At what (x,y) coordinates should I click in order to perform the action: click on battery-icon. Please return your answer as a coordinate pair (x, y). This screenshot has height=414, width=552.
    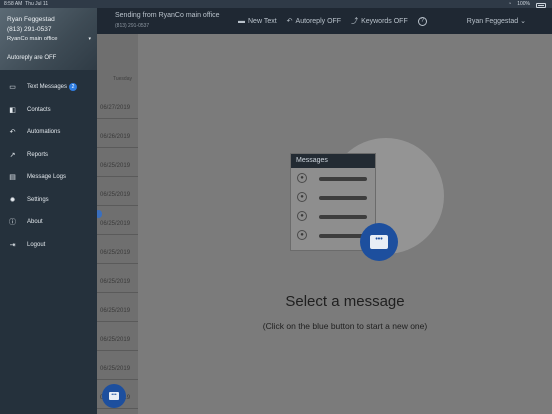
    Looking at the image, I should click on (541, 5).